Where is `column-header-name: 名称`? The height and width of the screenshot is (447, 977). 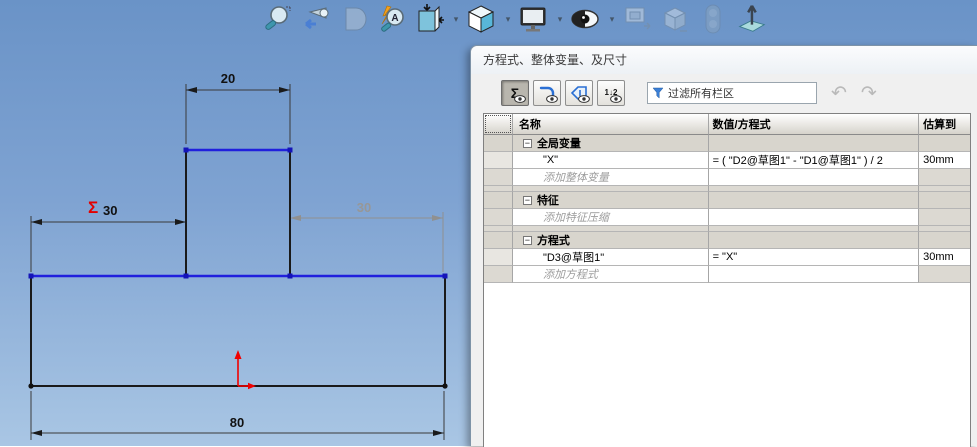 column-header-name: 名称 is located at coordinates (611, 124).